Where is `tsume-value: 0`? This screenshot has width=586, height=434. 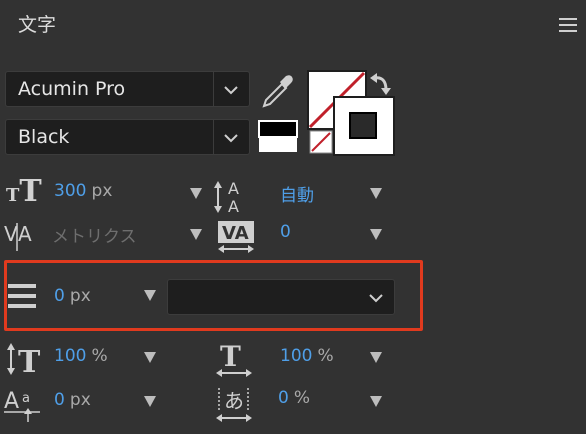
tsume-value: 0 is located at coordinates (283, 398).